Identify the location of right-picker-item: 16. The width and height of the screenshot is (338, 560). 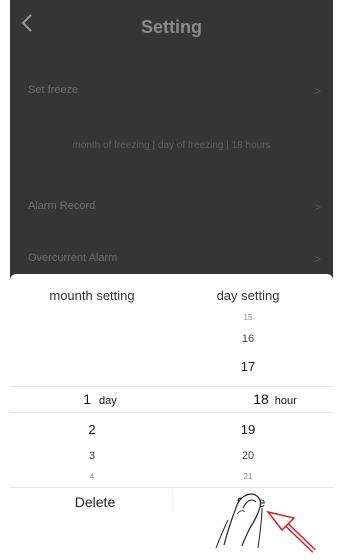
(248, 339).